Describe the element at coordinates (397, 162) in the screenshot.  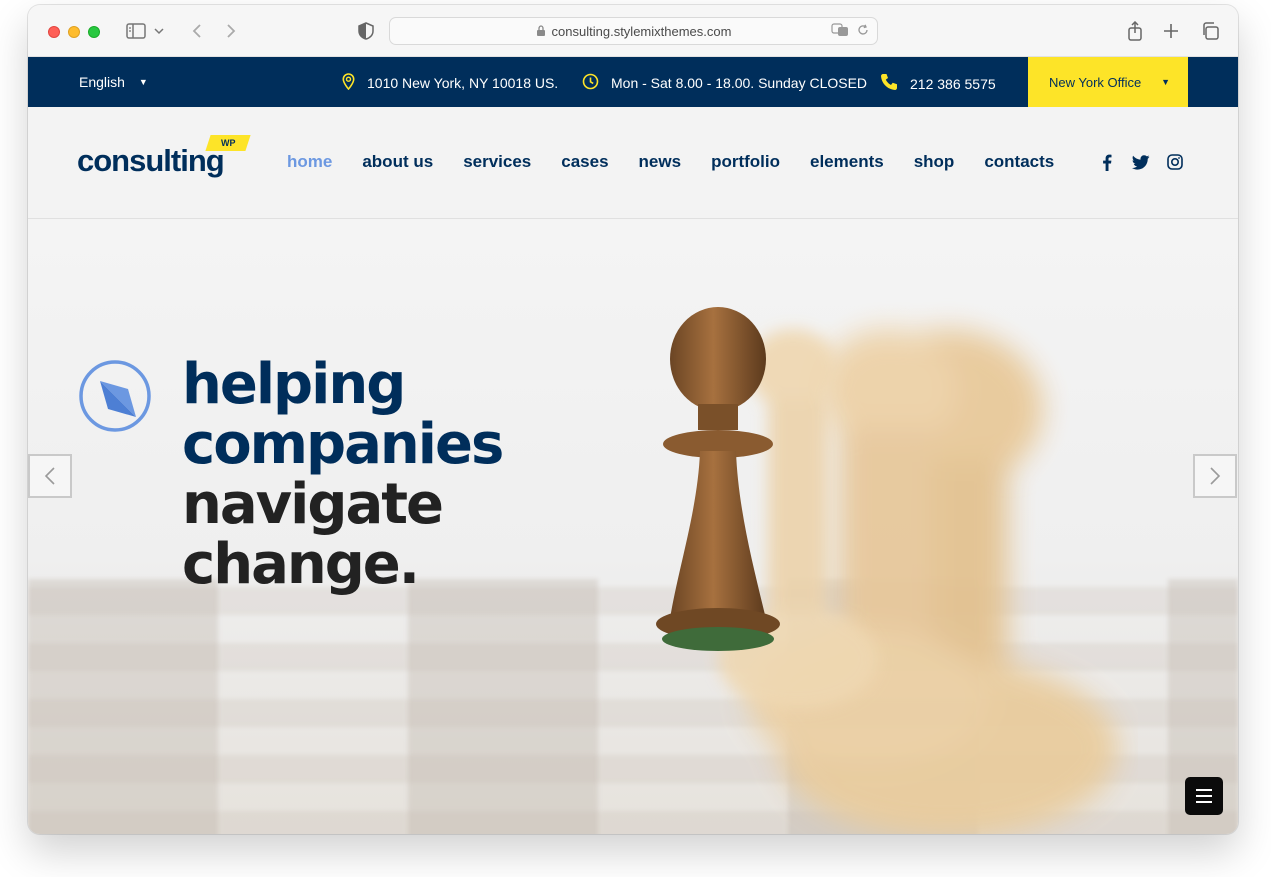
I see `nav-item-about-us: about us` at that location.